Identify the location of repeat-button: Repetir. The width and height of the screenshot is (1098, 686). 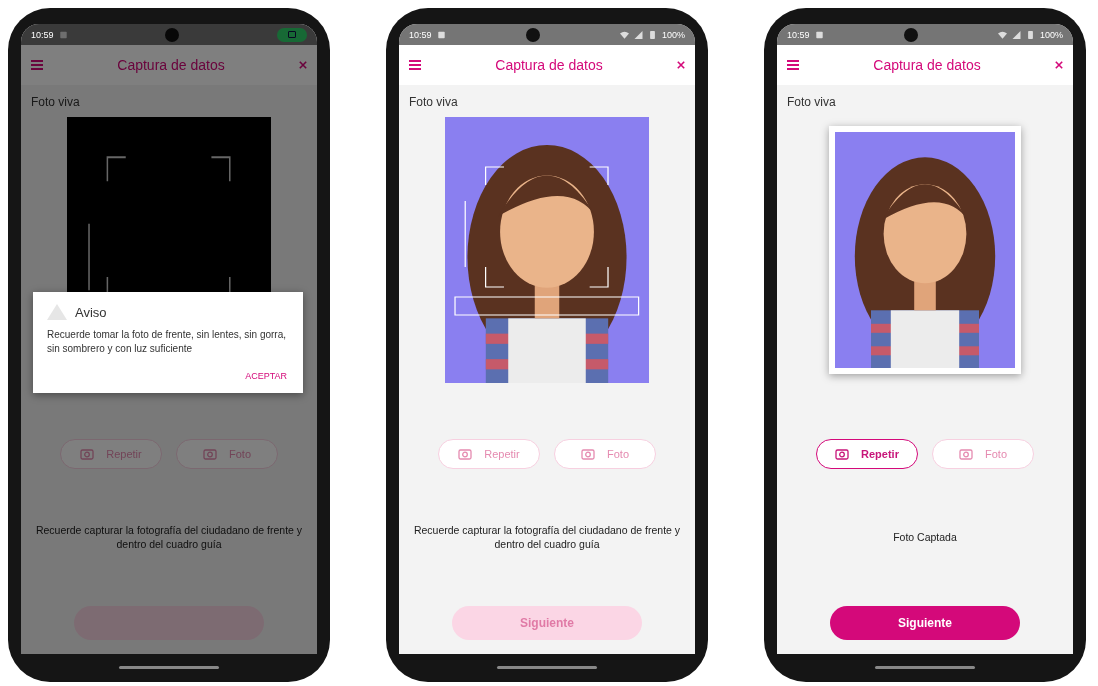
(867, 454).